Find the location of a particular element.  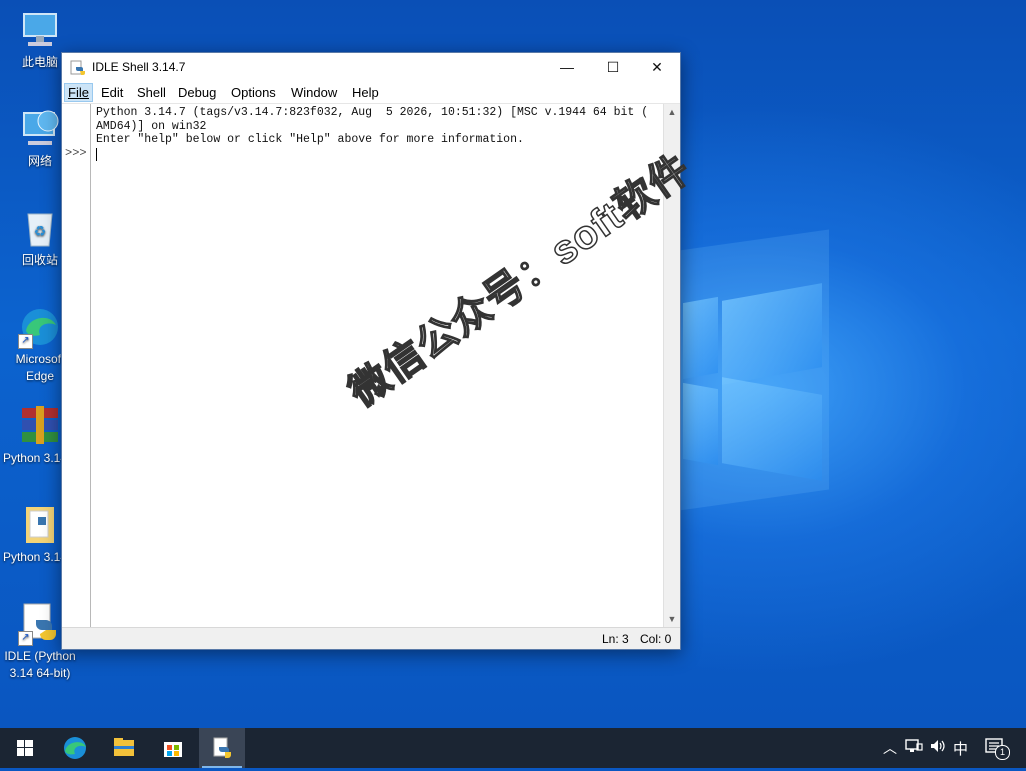

desktop-icon-label: IDLE (Python 3.14 64-bit) is located at coordinates (40, 664).